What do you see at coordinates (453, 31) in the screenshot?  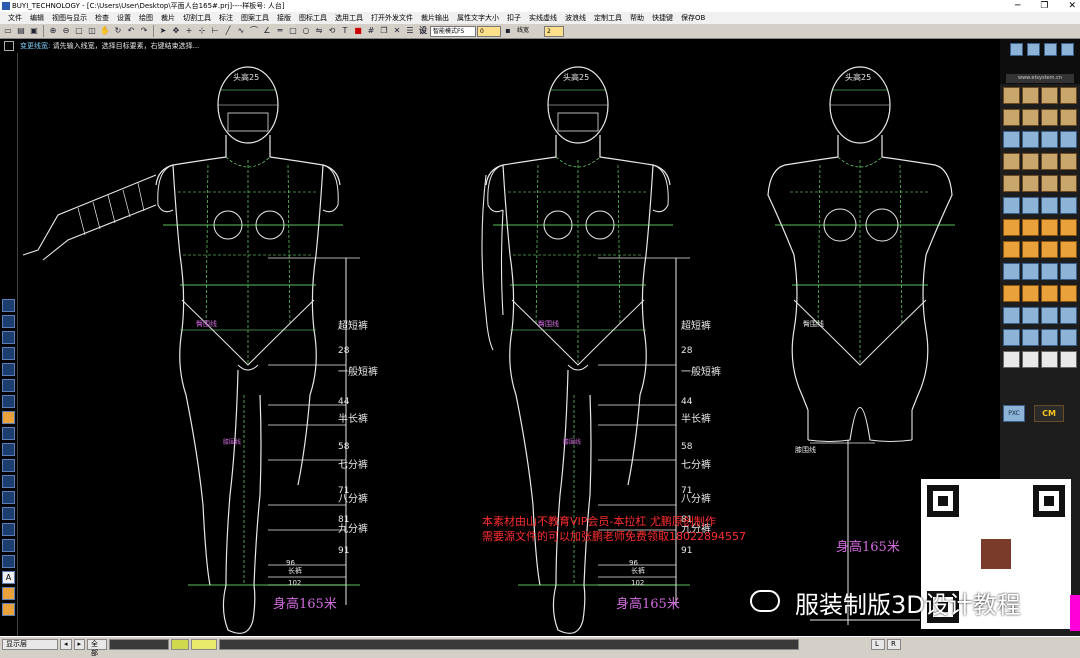 I see `mode-select: 智能模式FS` at bounding box center [453, 31].